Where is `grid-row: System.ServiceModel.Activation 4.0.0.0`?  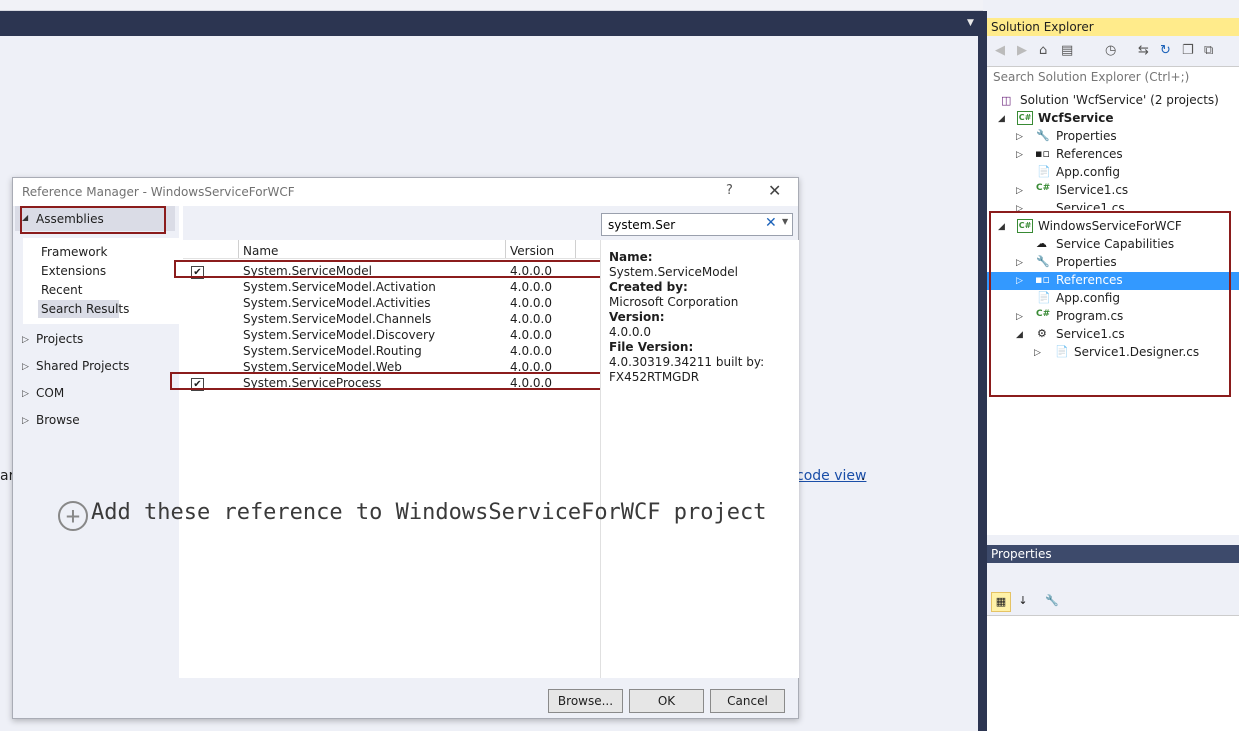 grid-row: System.ServiceModel.Activation 4.0.0.0 is located at coordinates (391, 288).